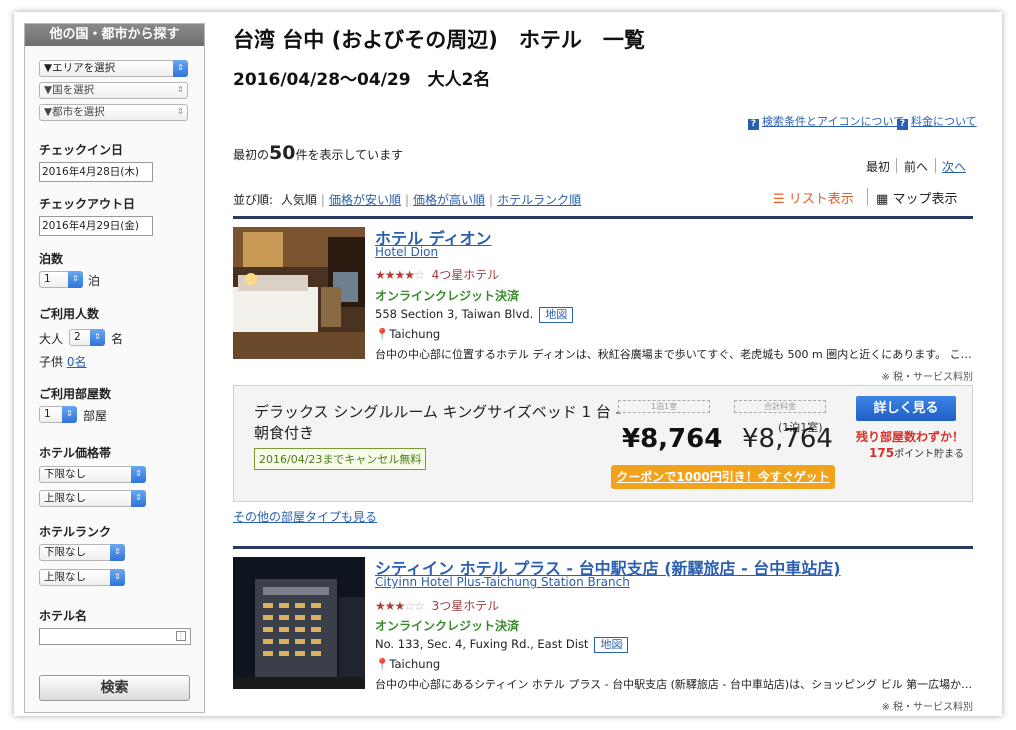  What do you see at coordinates (878, 167) in the screenshot?
I see `pager-first: 最初` at bounding box center [878, 167].